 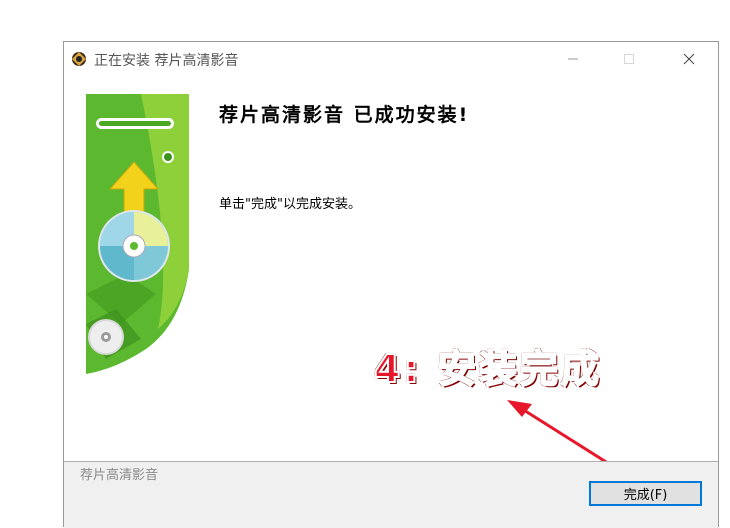 I want to click on brand-label: 荐片高清影音, so click(x=119, y=475).